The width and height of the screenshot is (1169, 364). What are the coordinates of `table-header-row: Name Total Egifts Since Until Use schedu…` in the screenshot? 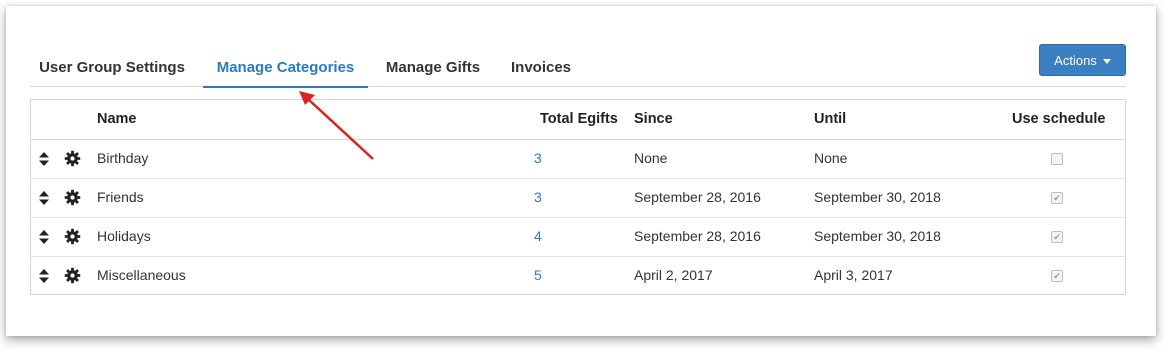 It's located at (578, 120).